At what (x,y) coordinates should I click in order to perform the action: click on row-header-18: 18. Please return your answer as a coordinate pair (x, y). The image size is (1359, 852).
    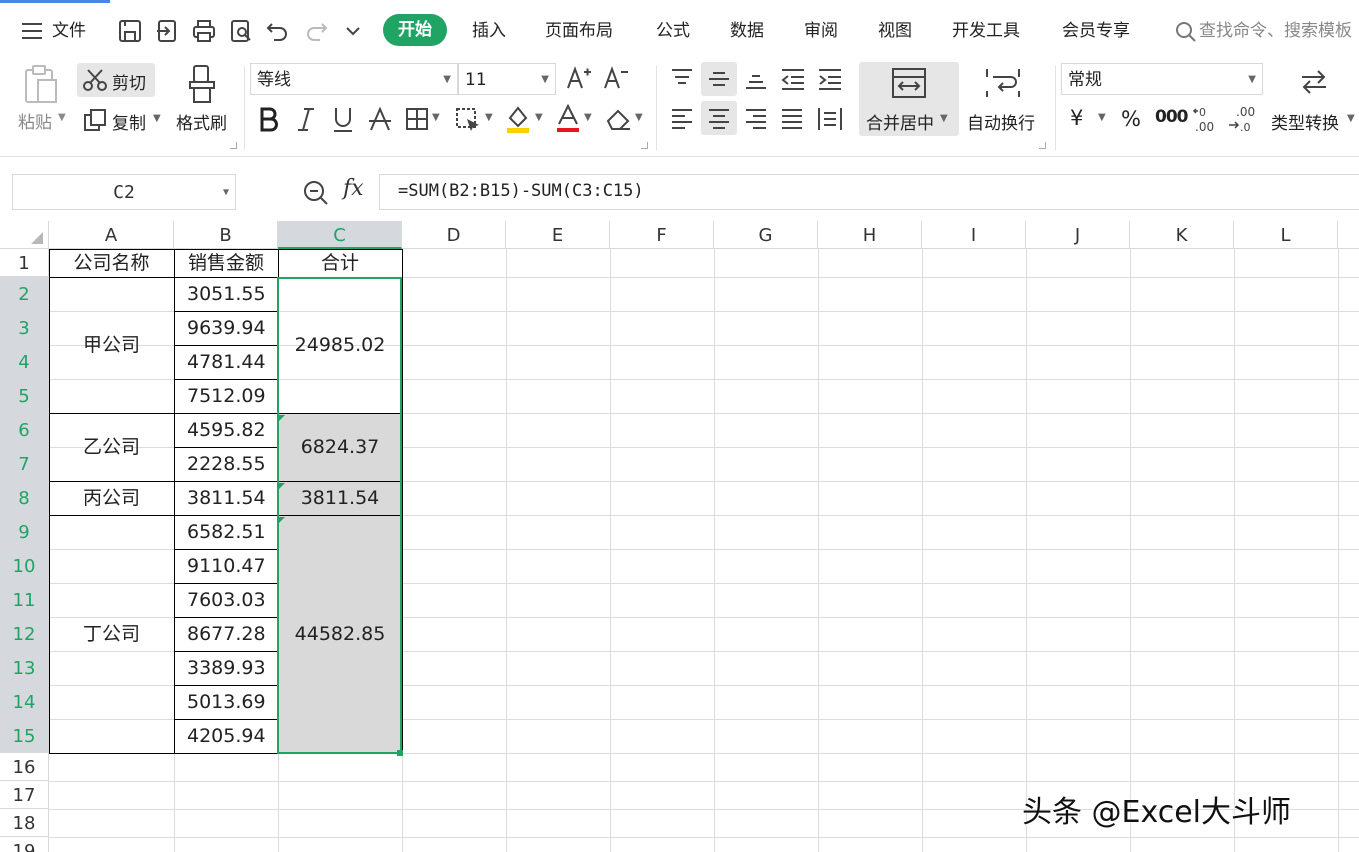
    Looking at the image, I should click on (24, 823).